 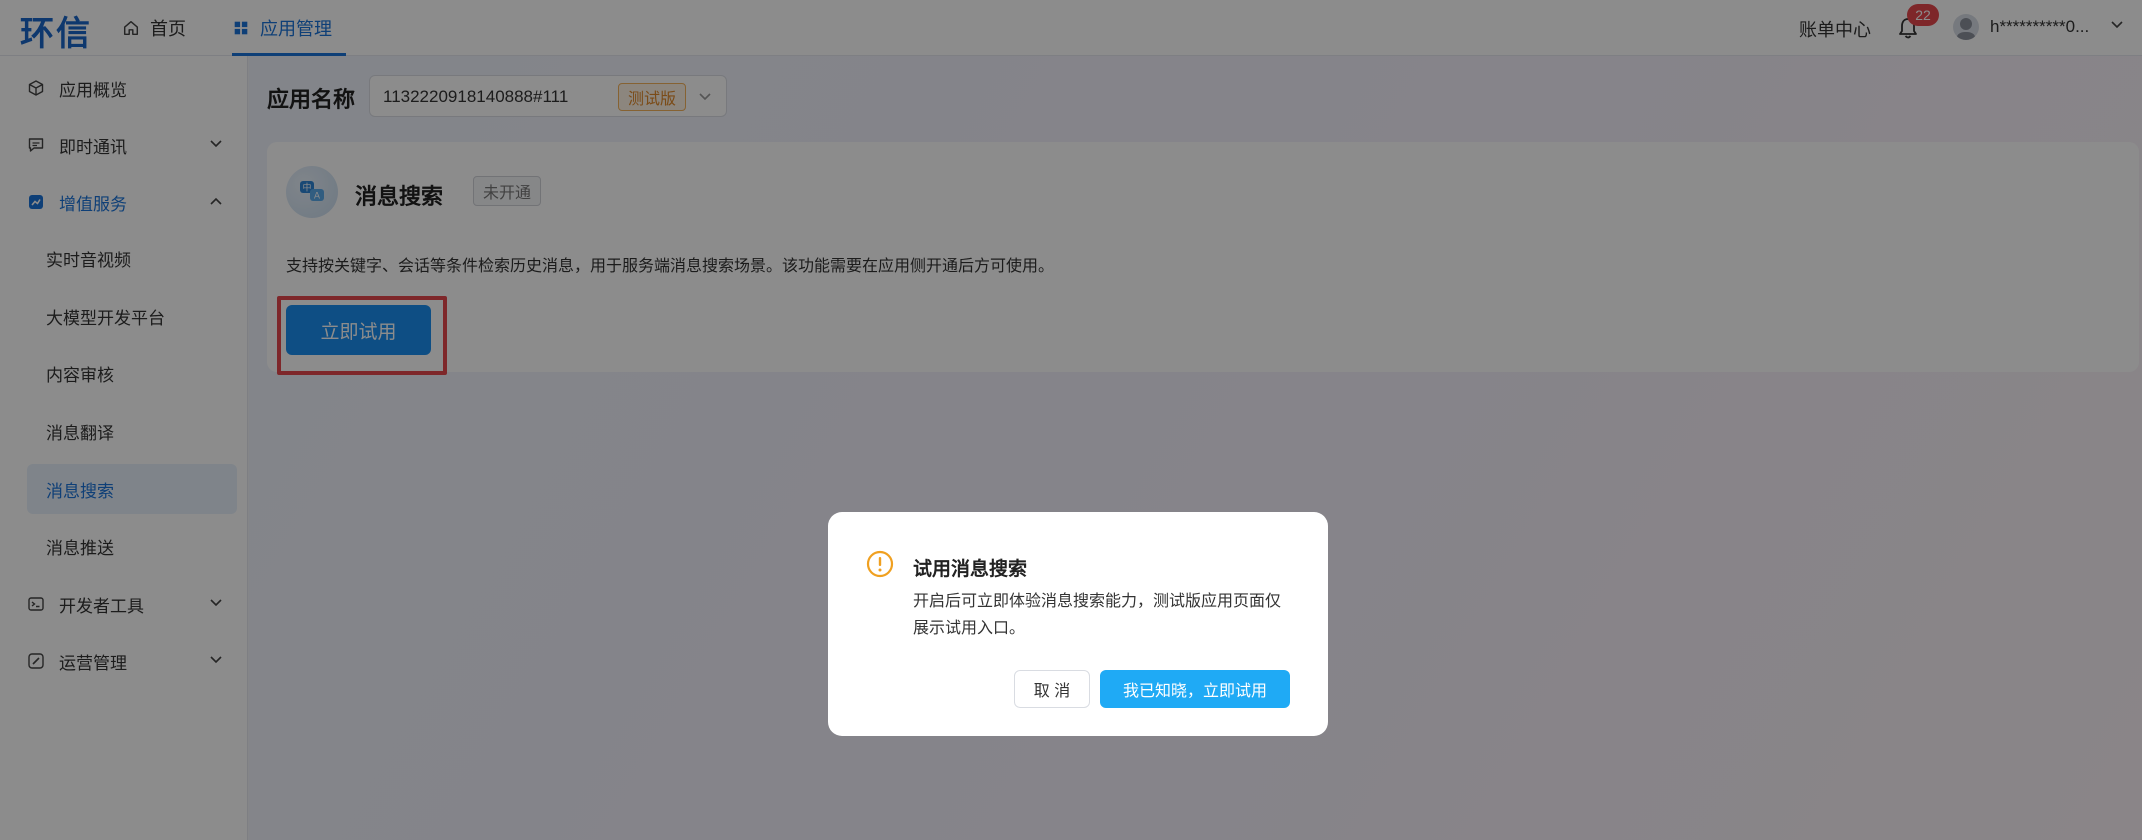 What do you see at coordinates (970, 569) in the screenshot?
I see `dialog-title: 试用消息搜索` at bounding box center [970, 569].